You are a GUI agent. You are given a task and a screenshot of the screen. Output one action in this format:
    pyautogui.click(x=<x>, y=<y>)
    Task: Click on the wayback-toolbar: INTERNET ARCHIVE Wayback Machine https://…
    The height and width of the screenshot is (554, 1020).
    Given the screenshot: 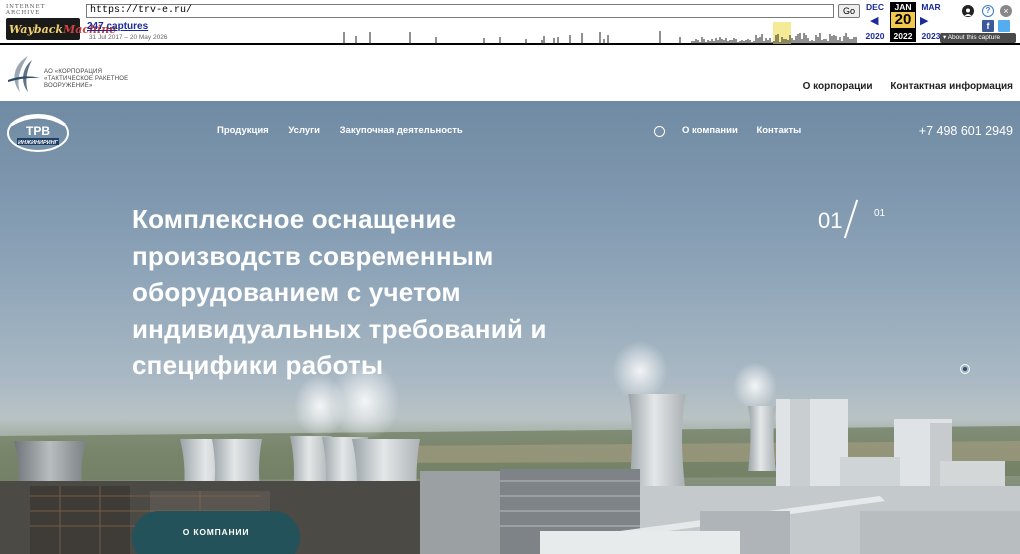 What is the action you would take?
    pyautogui.click(x=510, y=22)
    